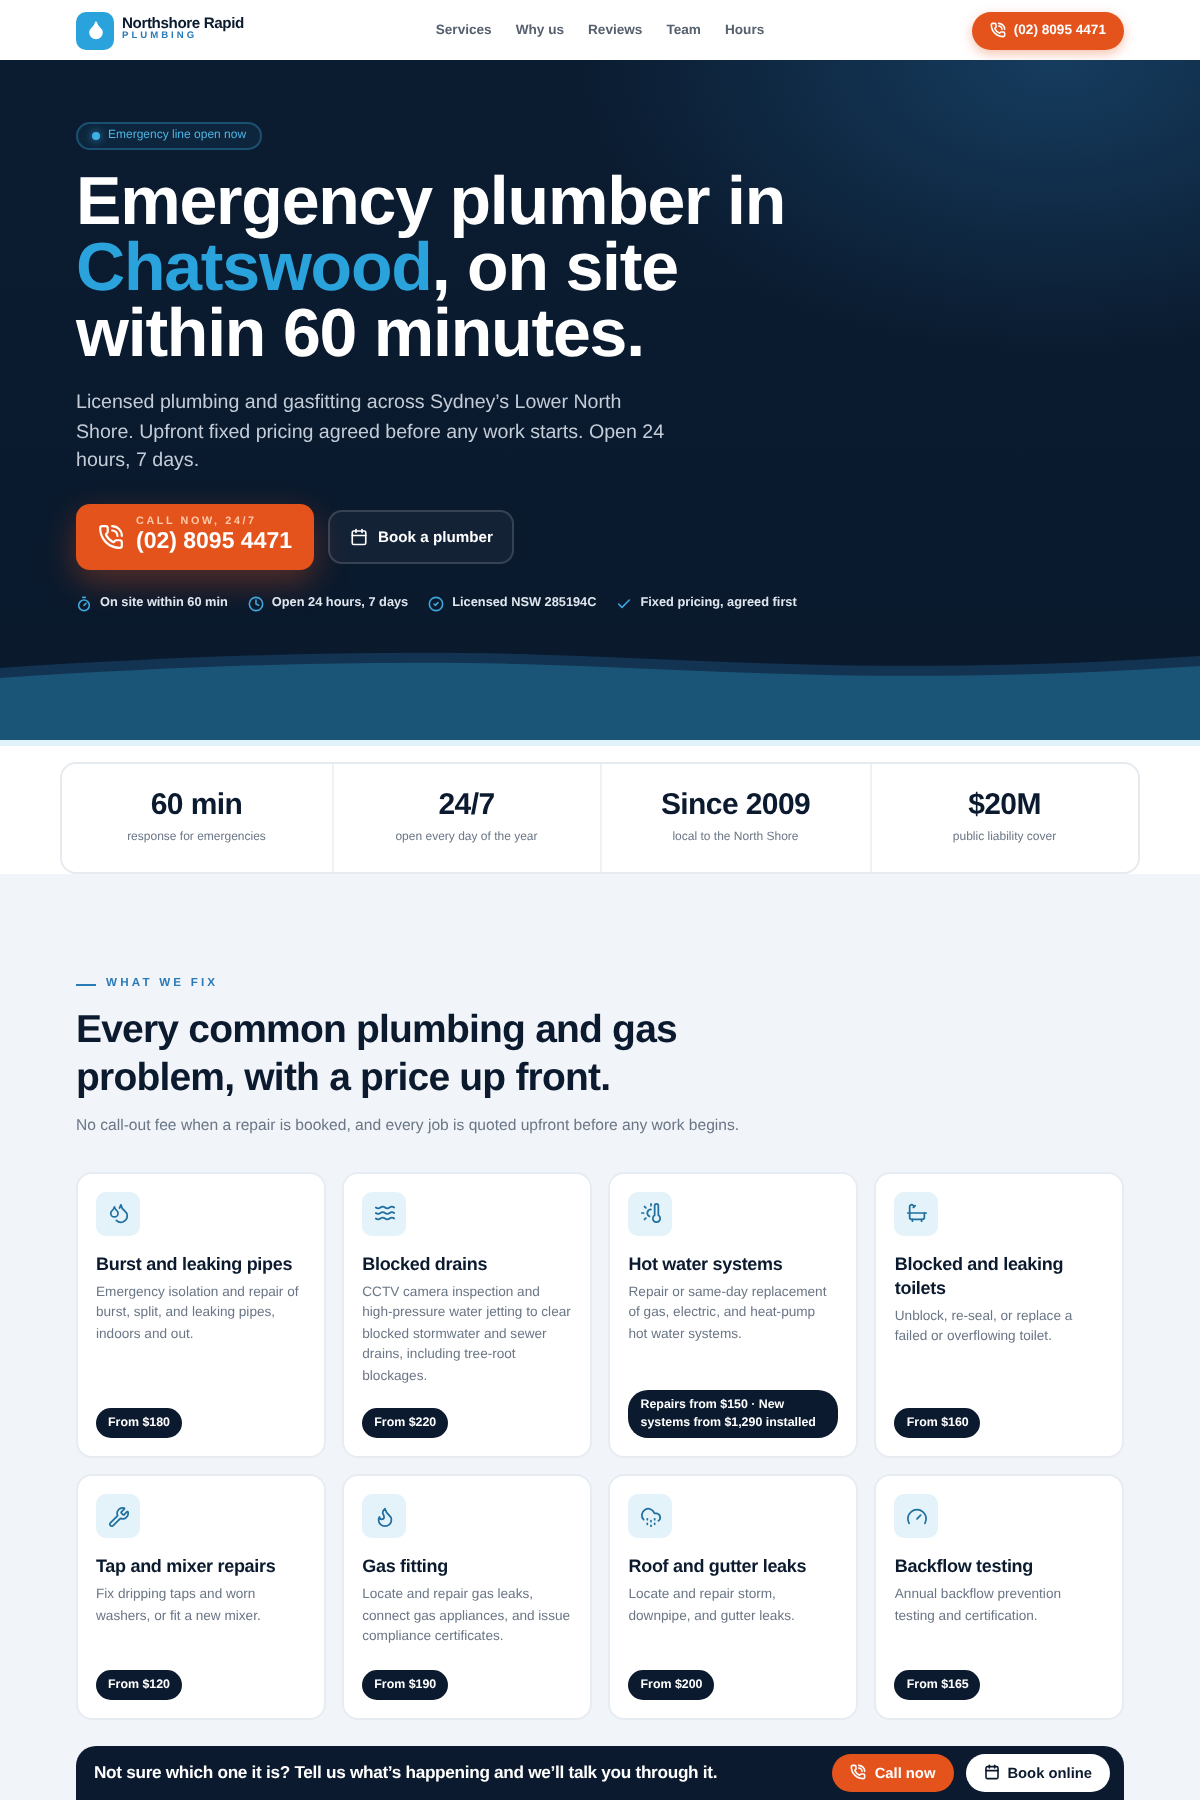 The height and width of the screenshot is (1800, 1200). I want to click on droplet-logo-icon, so click(95, 30).